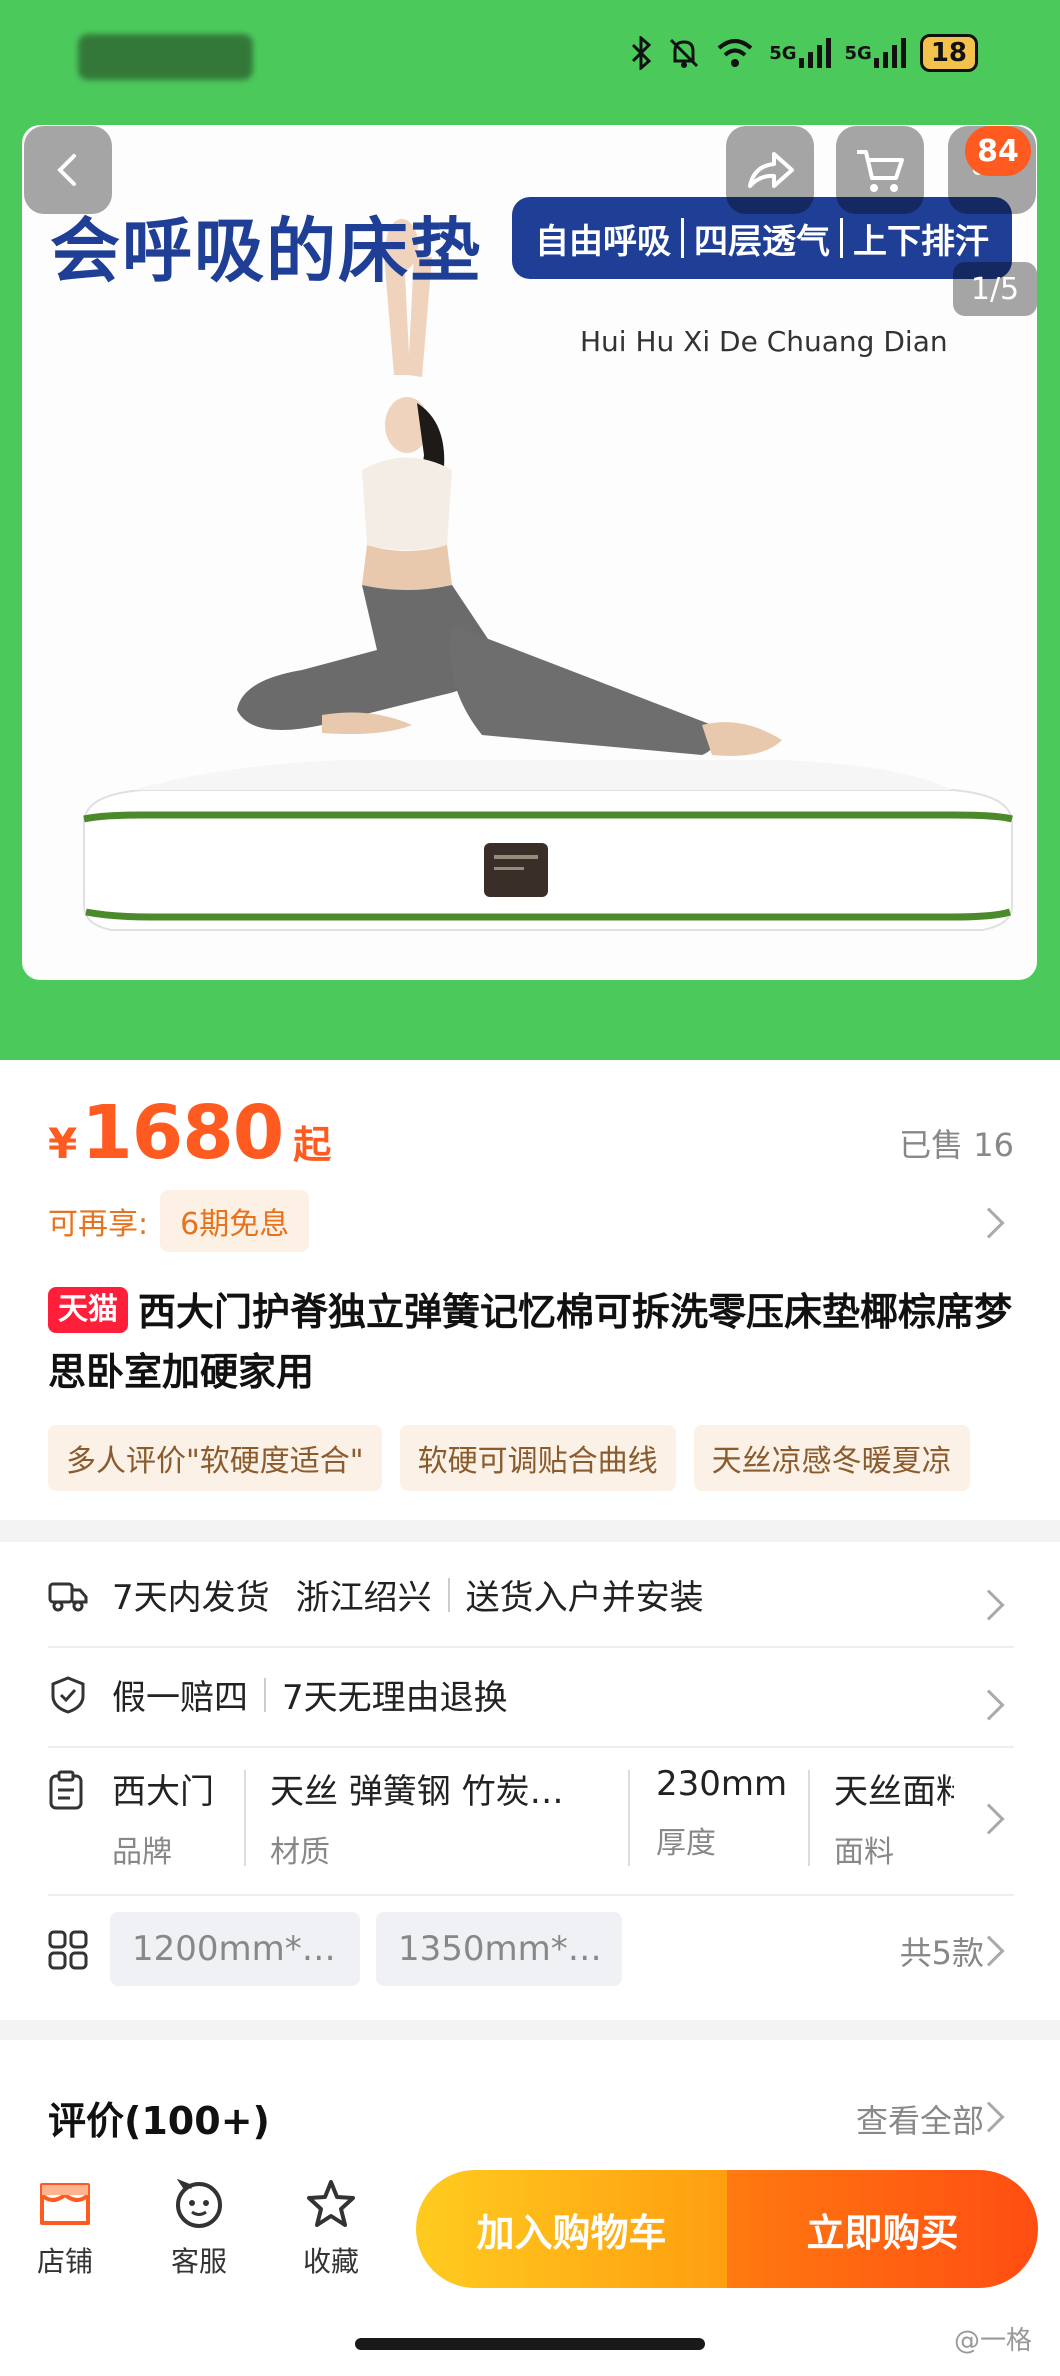 This screenshot has width=1060, height=2376. Describe the element at coordinates (68, 1952) in the screenshot. I see `grid-icon` at that location.